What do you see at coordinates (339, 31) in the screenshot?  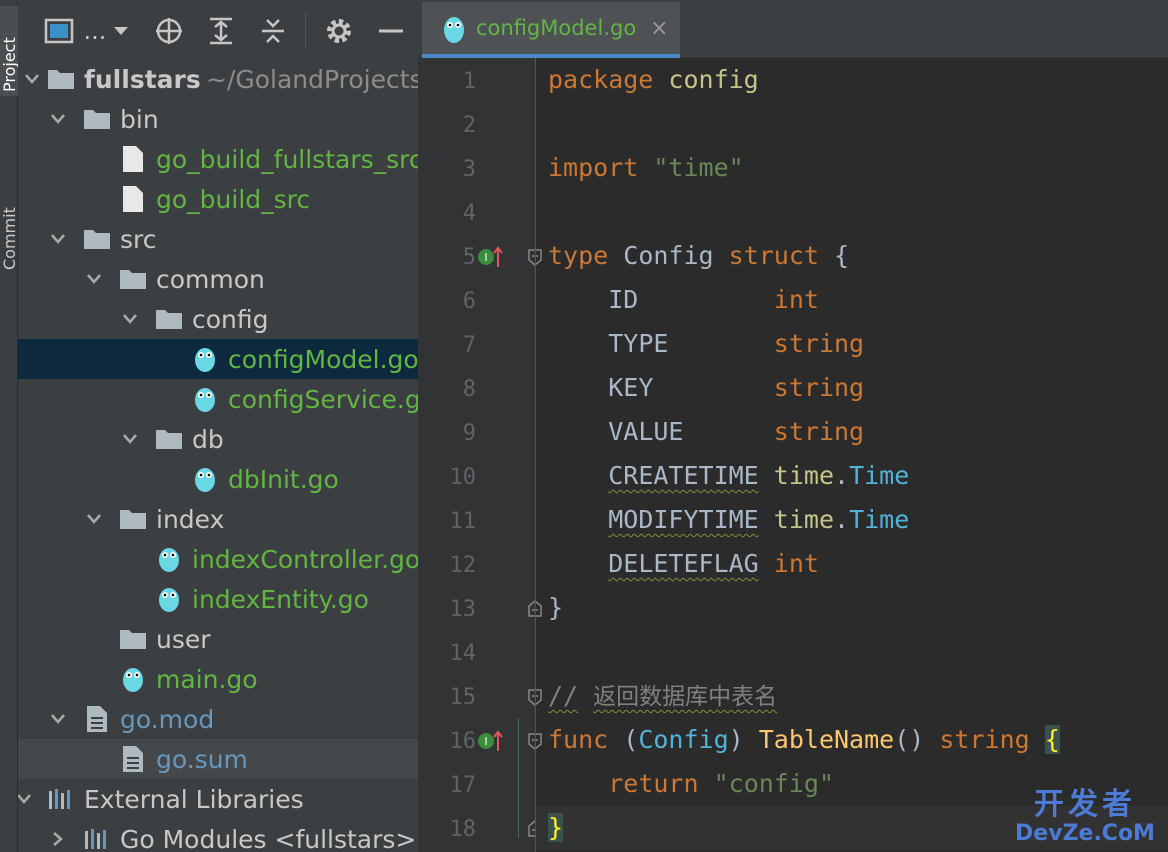 I see `gear-icon` at bounding box center [339, 31].